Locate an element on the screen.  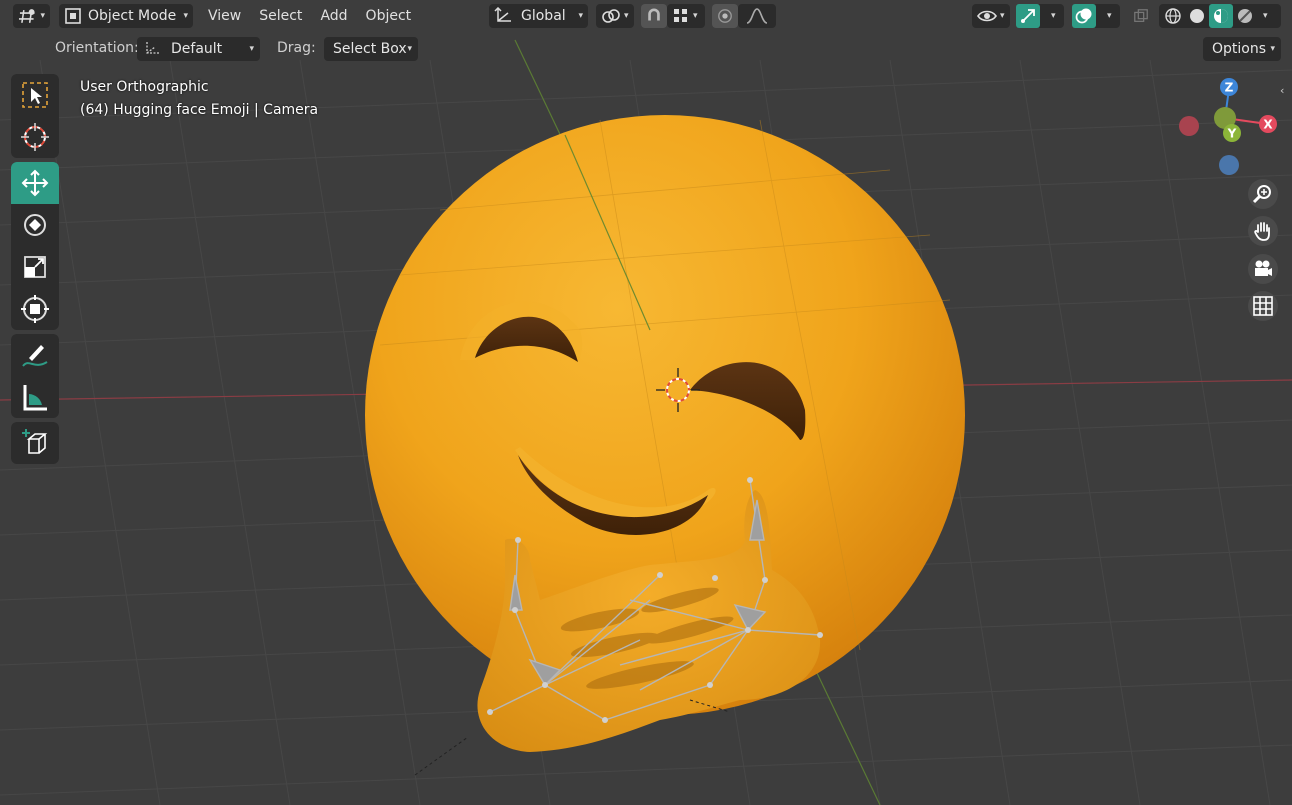
editor-type-button: ▾ is located at coordinates (31, 16).